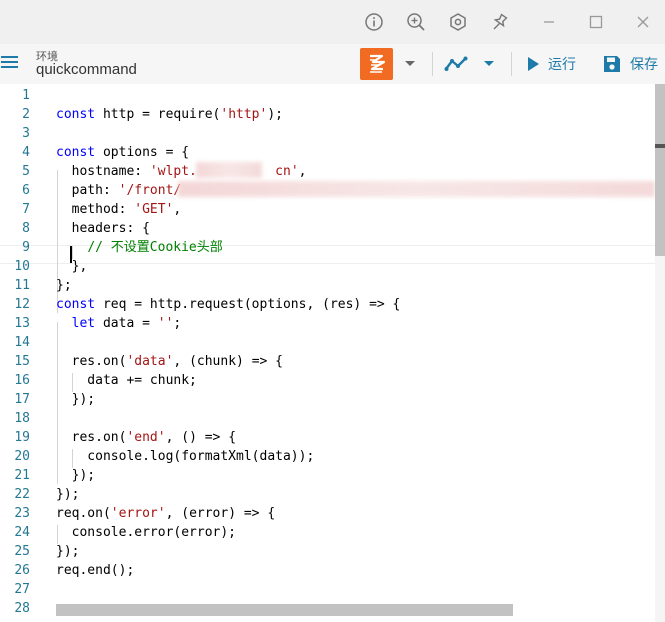 This screenshot has width=665, height=622. I want to click on debug-button, so click(461, 64).